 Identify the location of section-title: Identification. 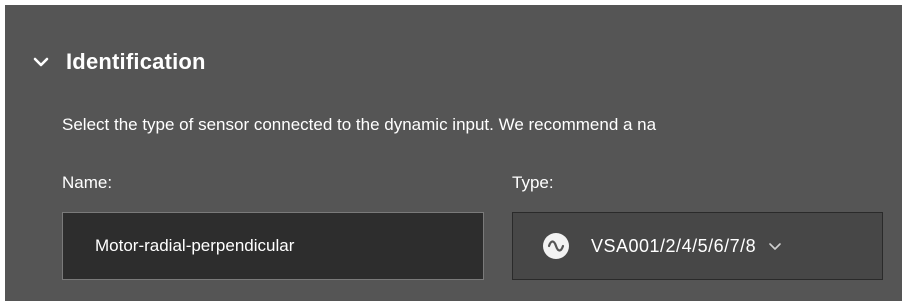
(136, 61).